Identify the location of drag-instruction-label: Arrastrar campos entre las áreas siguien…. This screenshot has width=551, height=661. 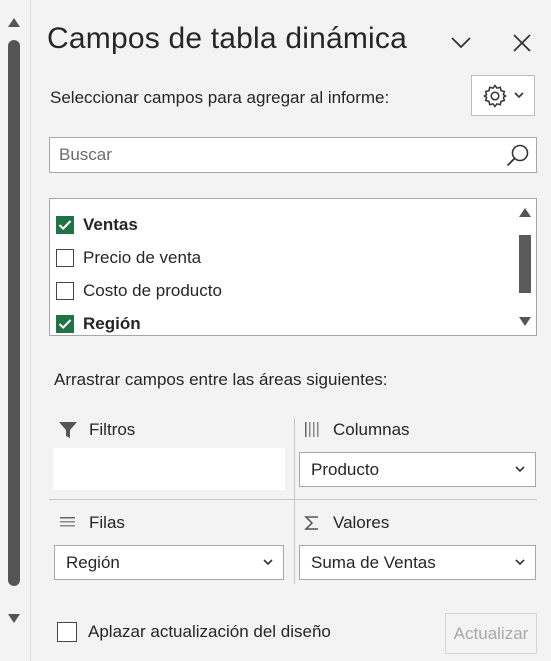
(221, 379).